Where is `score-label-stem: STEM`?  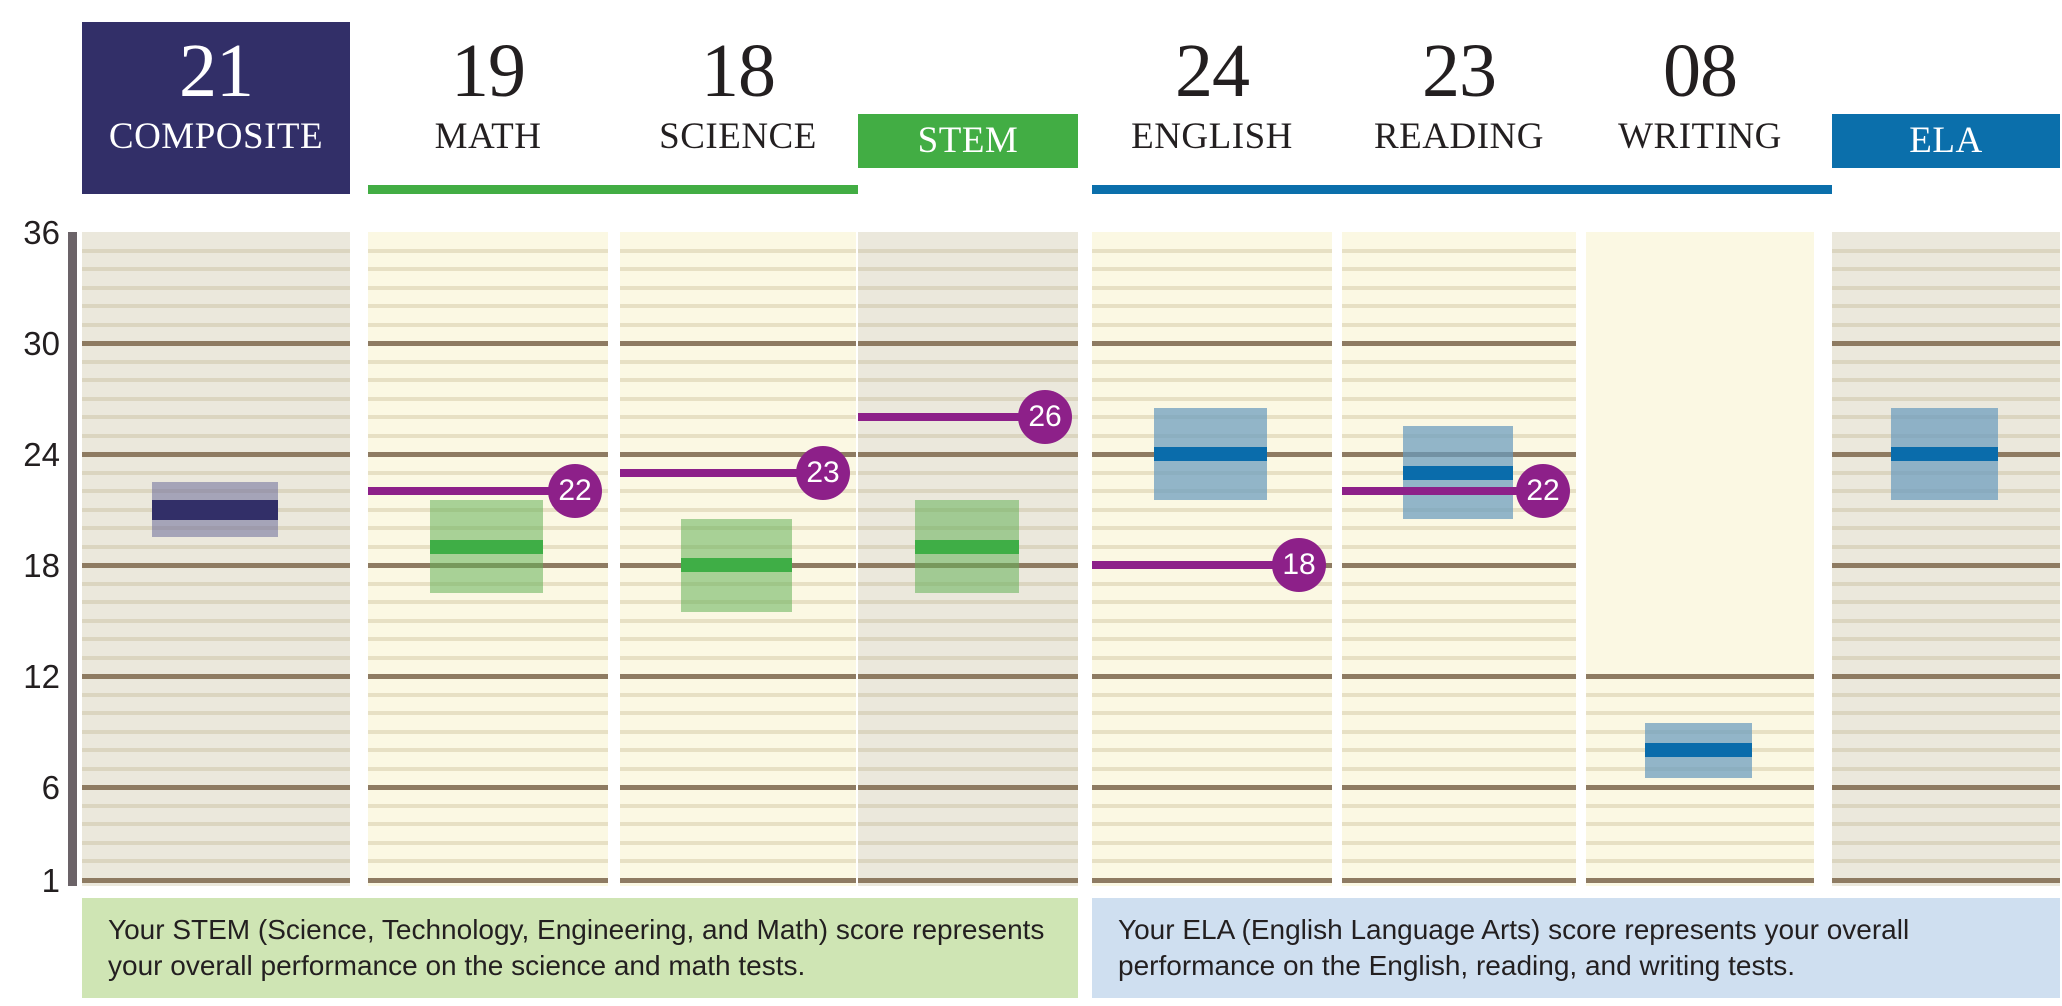
score-label-stem: STEM is located at coordinates (968, 141).